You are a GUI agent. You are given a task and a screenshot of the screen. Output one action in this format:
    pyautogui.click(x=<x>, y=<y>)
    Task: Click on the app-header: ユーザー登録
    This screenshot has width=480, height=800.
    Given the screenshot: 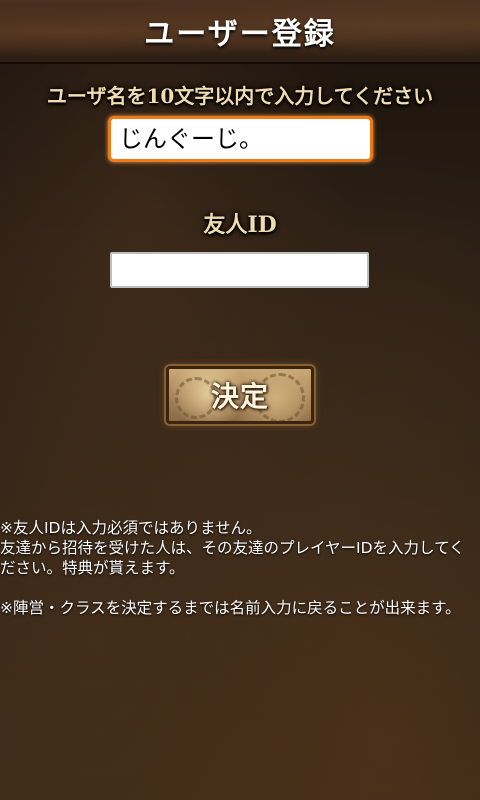 What is the action you would take?
    pyautogui.click(x=240, y=32)
    